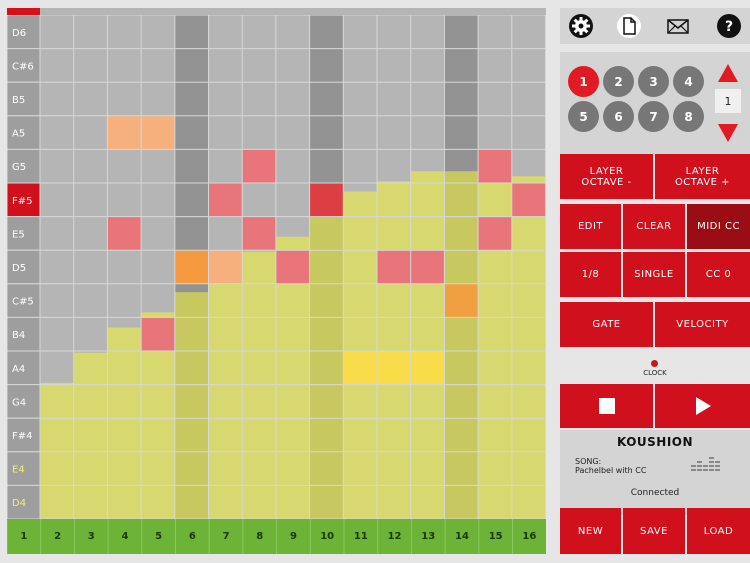 The height and width of the screenshot is (563, 750). What do you see at coordinates (688, 81) in the screenshot?
I see `channel-button-4: 4` at bounding box center [688, 81].